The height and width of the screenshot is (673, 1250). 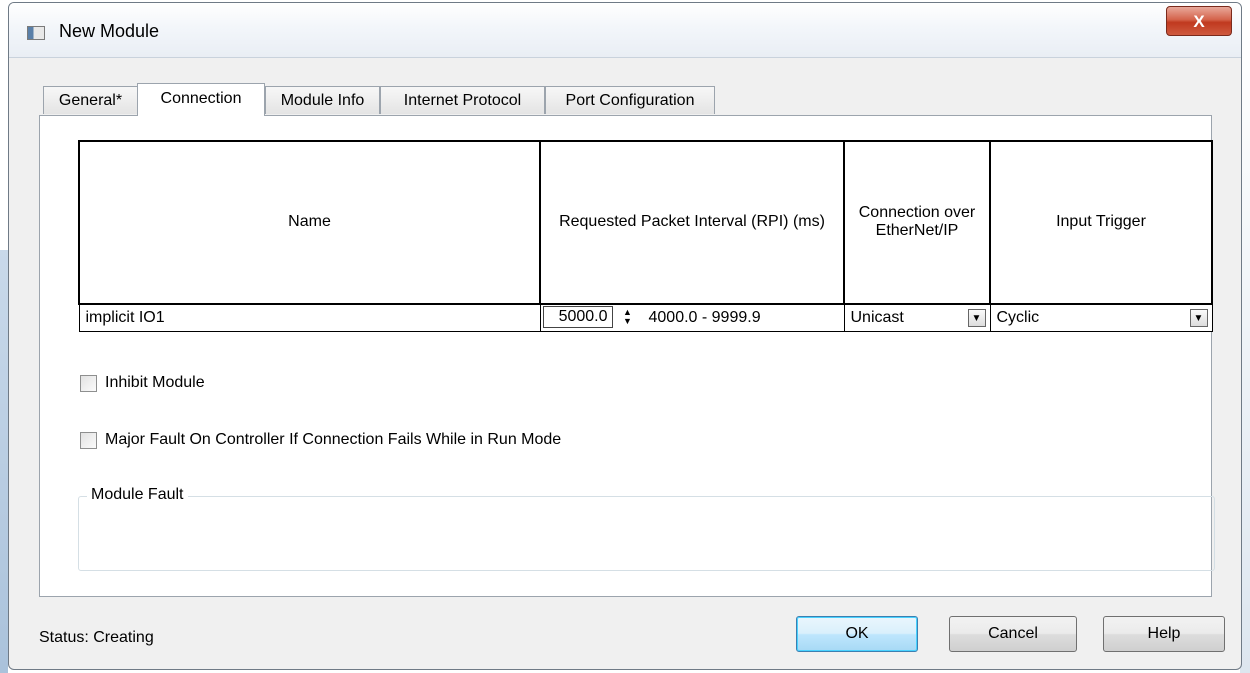 I want to click on header-input-trigger: Input Trigger, so click(x=1101, y=222).